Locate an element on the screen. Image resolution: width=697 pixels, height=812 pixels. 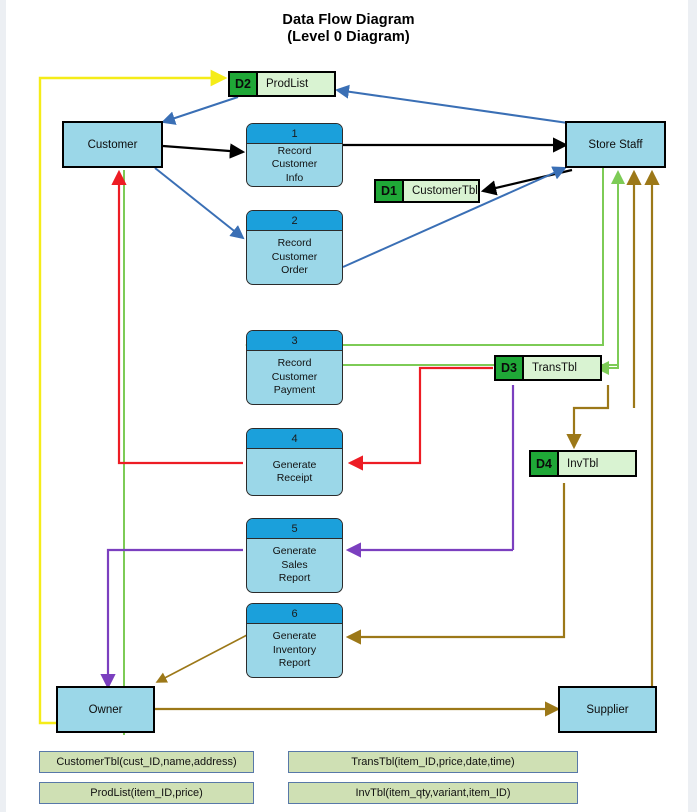
legend-customertbl-text: CustomerTbl(cust_ID,name,address) is located at coordinates (146, 762).